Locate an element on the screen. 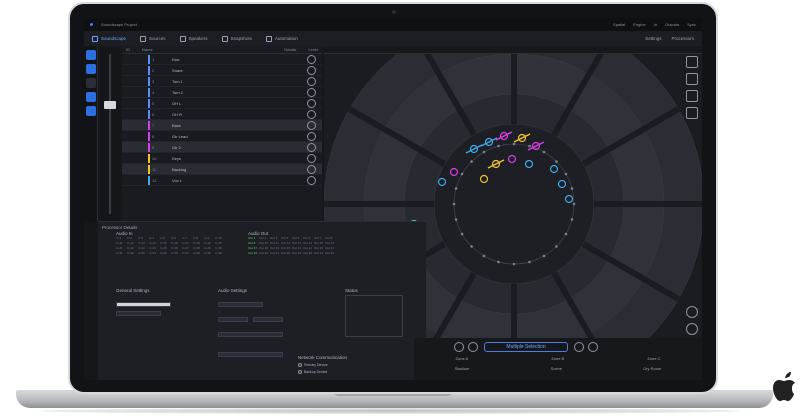 Image resolution: width=805 pixels, height=417 pixels. input-cell: In 12 is located at coordinates (132, 243).